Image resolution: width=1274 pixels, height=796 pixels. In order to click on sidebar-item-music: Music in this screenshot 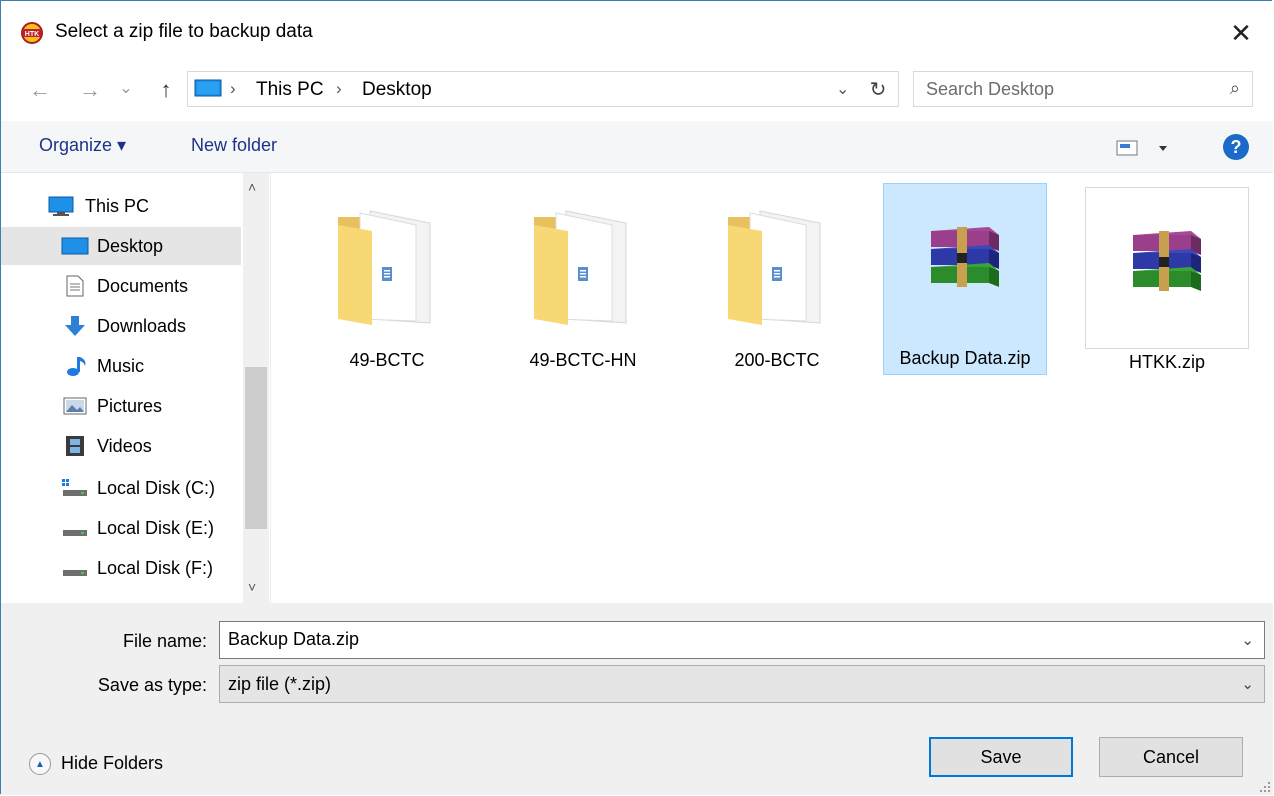, I will do `click(121, 366)`.